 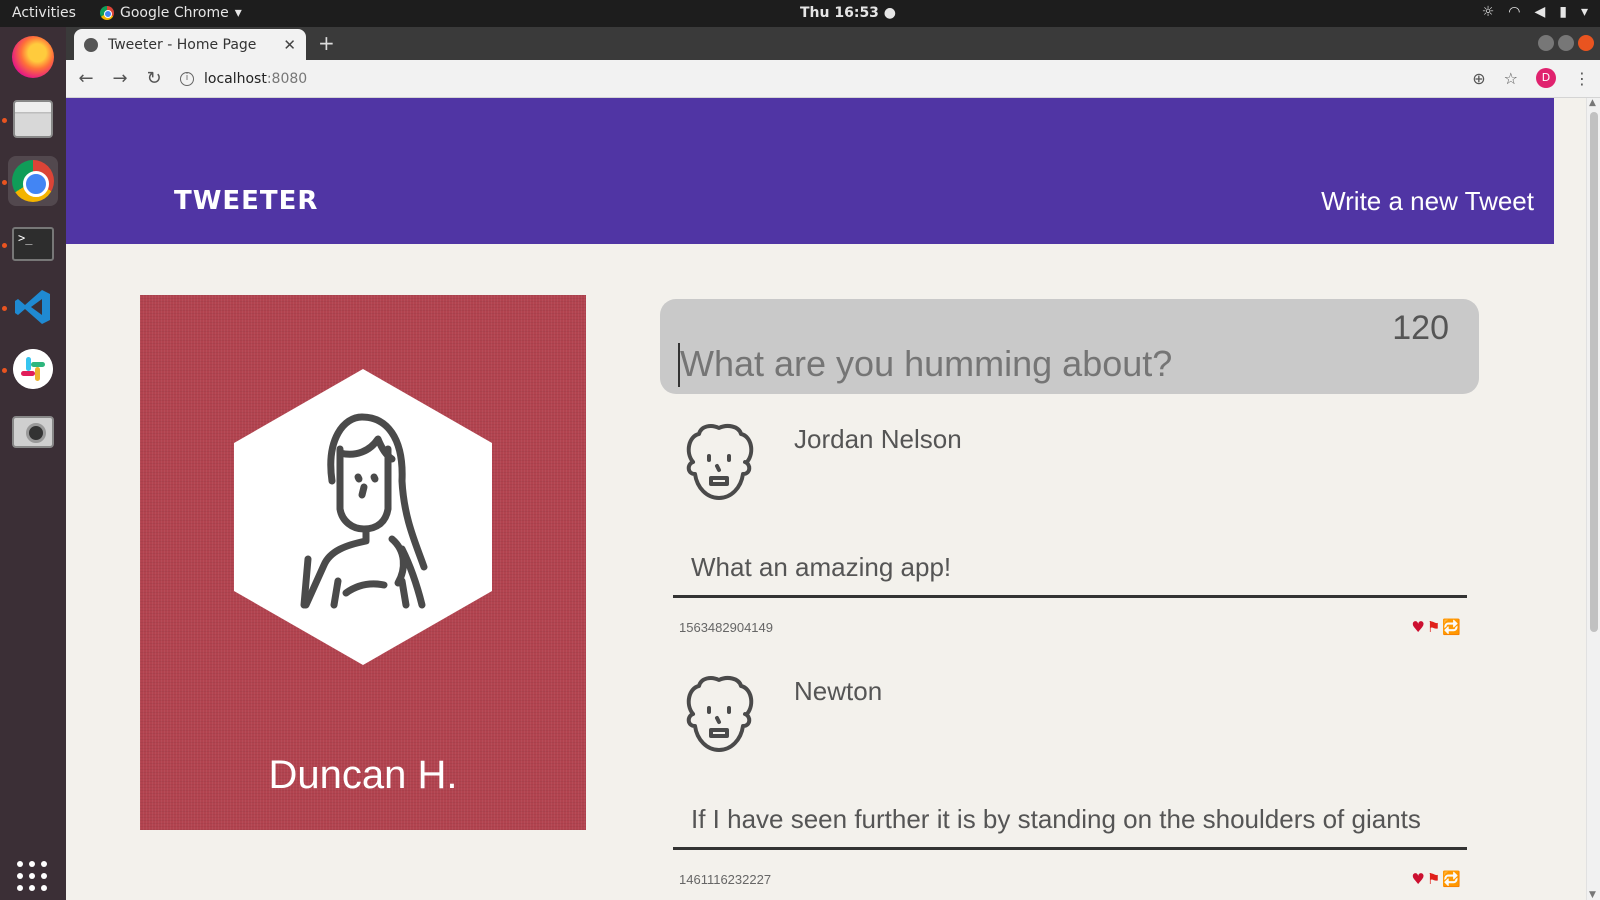 What do you see at coordinates (1511, 78) in the screenshot?
I see `bookmark-star-icon: ☆` at bounding box center [1511, 78].